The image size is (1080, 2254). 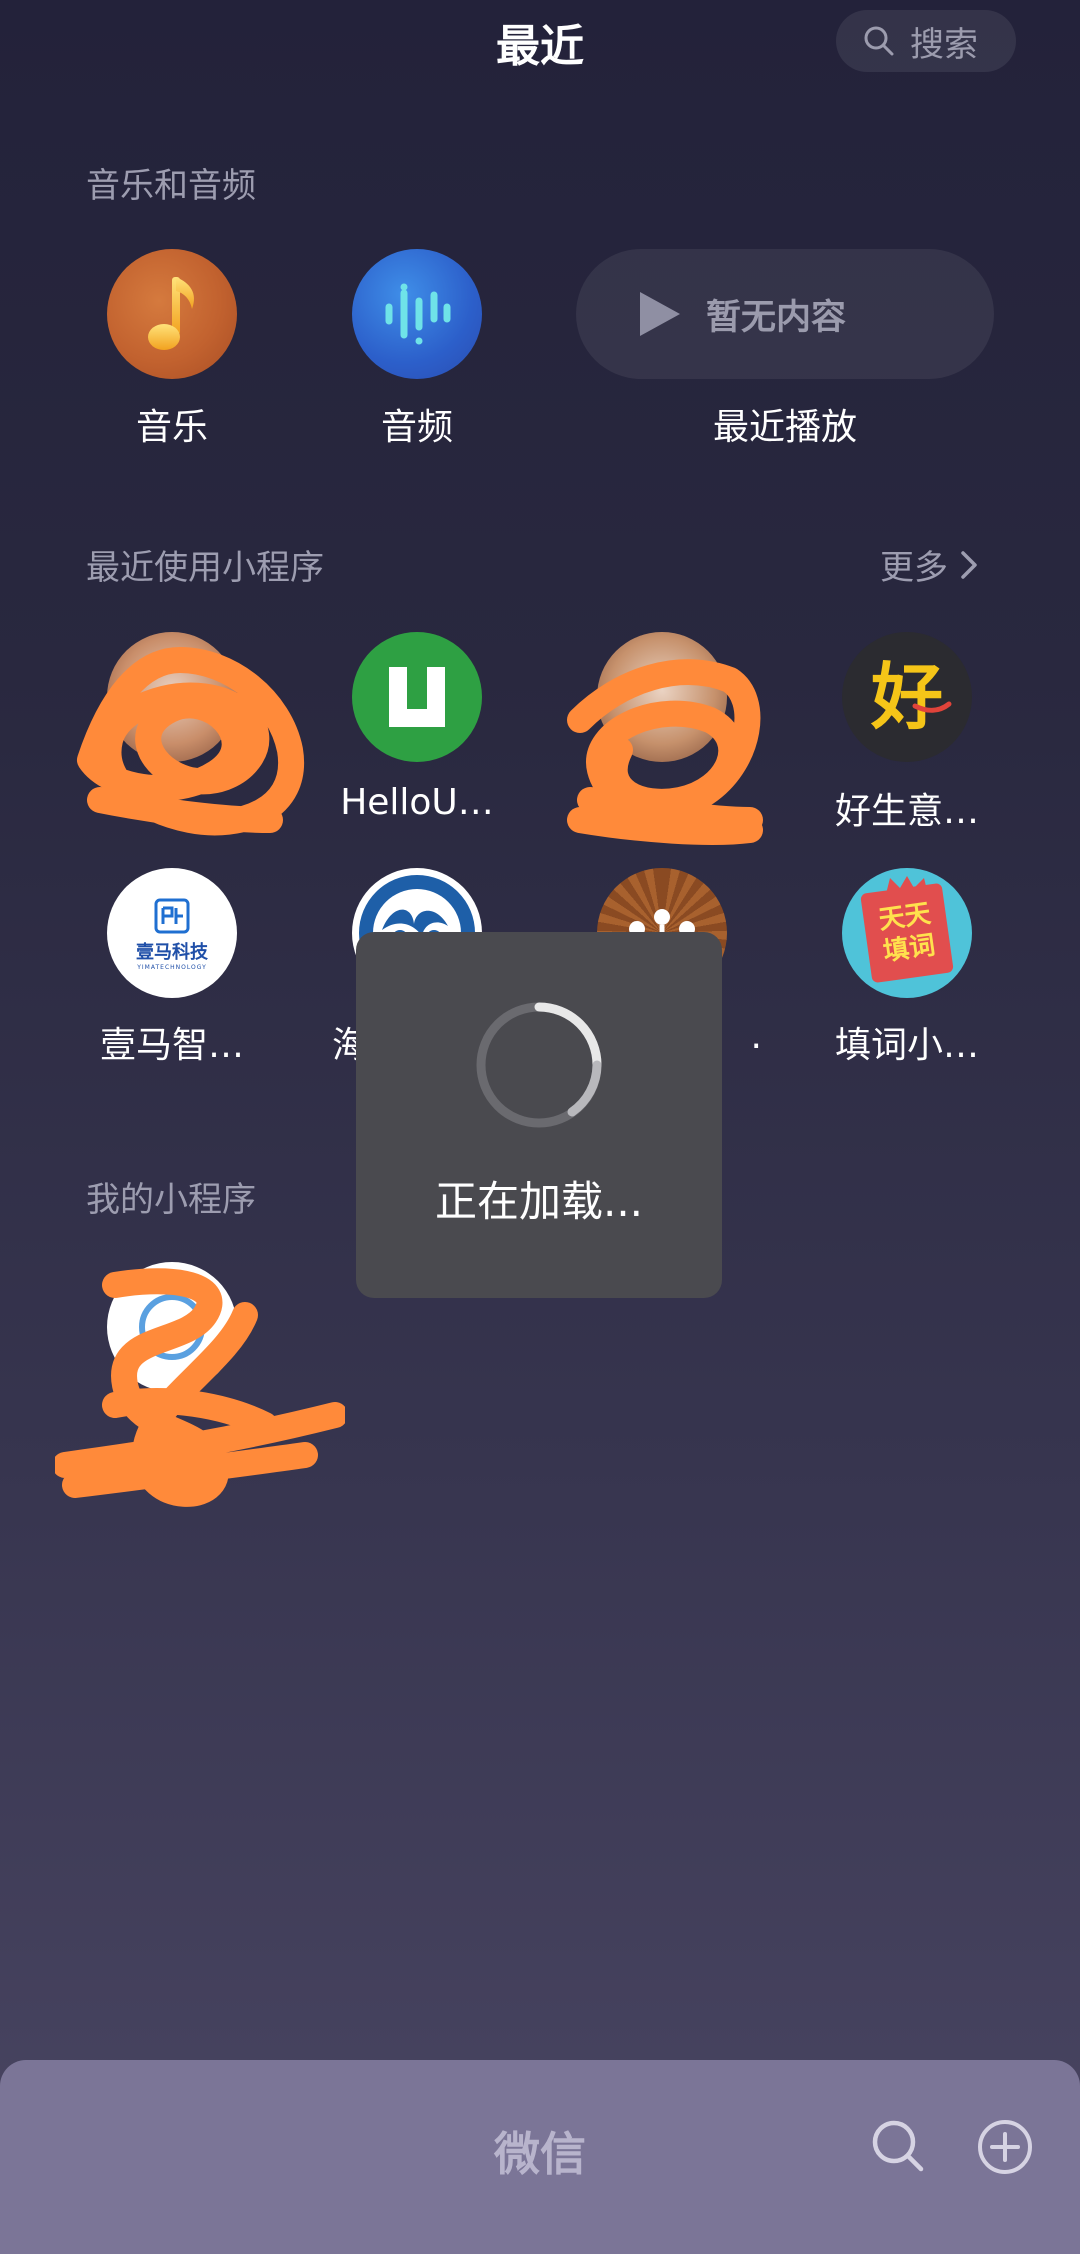 I want to click on loading-spinner-icon, so click(x=539, y=1065).